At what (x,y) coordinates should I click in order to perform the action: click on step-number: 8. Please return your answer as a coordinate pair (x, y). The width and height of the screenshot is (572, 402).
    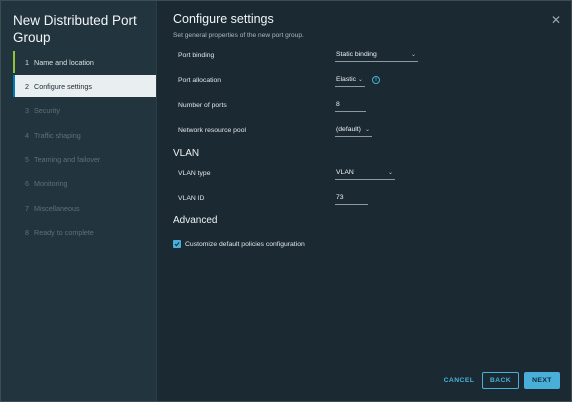
    Looking at the image, I should click on (27, 233).